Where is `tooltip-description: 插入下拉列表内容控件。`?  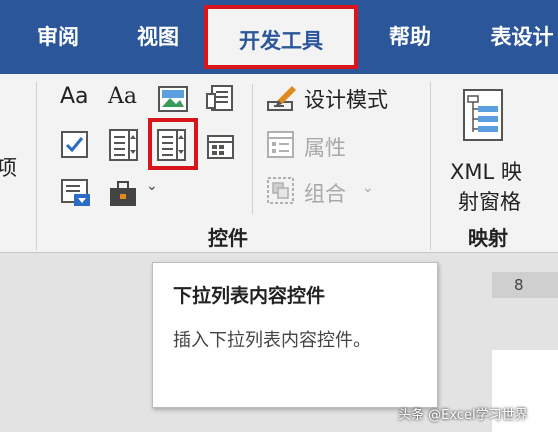
tooltip-description: 插入下拉列表内容控件。 is located at coordinates (272, 340).